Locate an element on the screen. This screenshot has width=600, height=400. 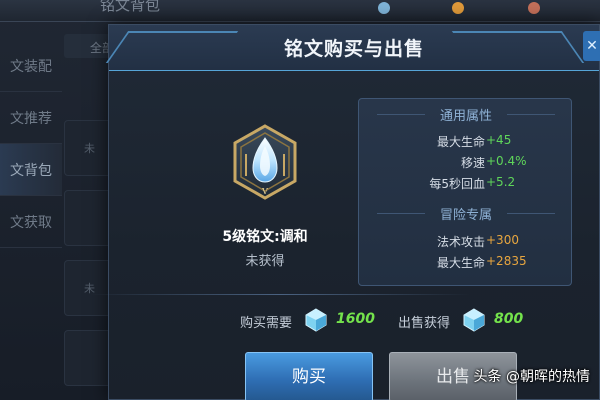
attribute-label: 每5秒回血 is located at coordinates (457, 184).